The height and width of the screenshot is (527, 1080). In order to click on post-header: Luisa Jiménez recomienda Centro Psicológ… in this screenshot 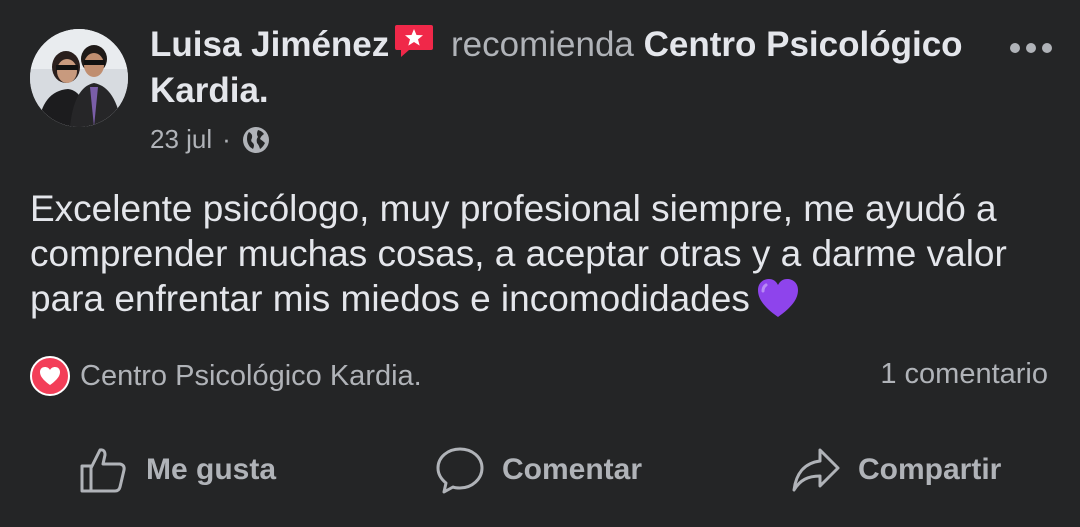, I will do `click(570, 68)`.